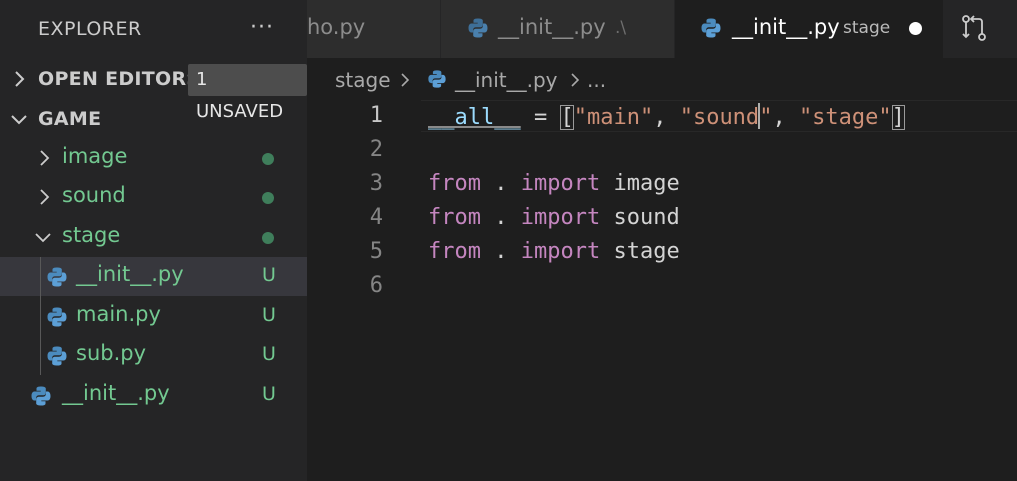 This screenshot has width=1017, height=481. I want to click on tab-label: ho.py, so click(336, 27).